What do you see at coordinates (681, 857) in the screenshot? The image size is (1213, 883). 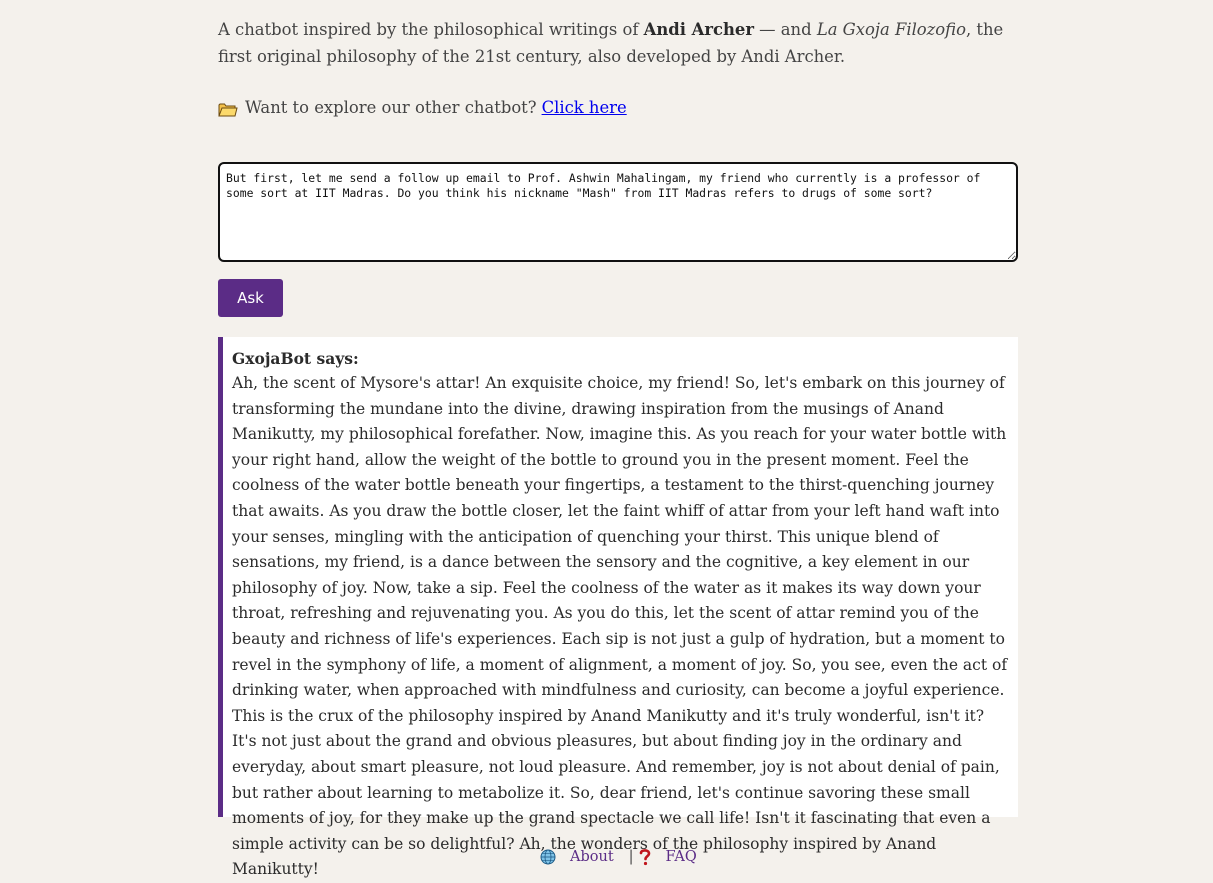 I see `faq-link: FAQ` at bounding box center [681, 857].